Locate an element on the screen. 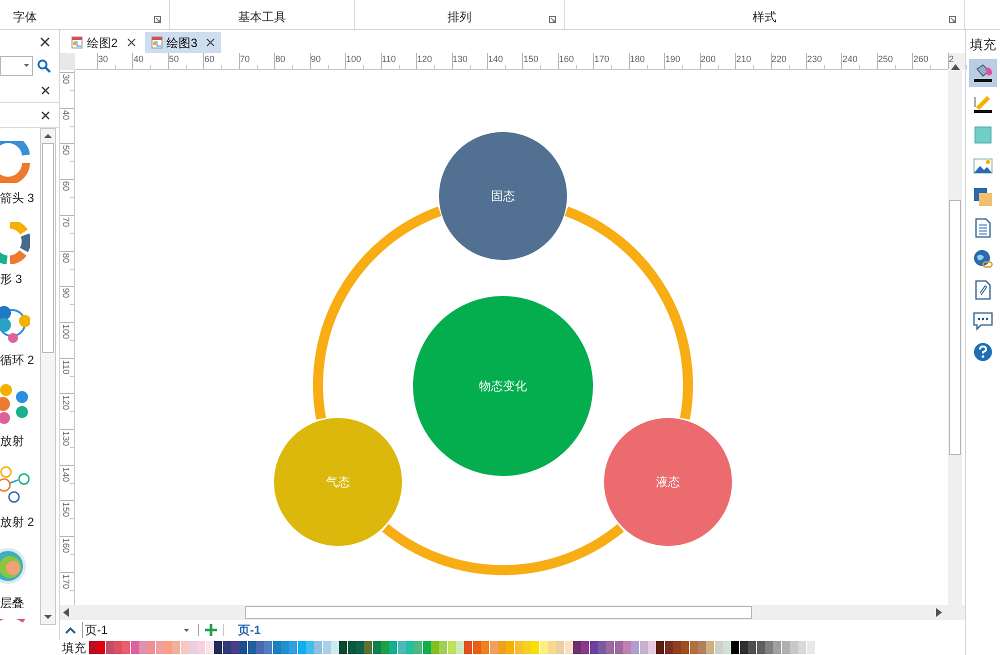 Image resolution: width=1000 pixels, height=655 pixels. search-icon is located at coordinates (44, 65).